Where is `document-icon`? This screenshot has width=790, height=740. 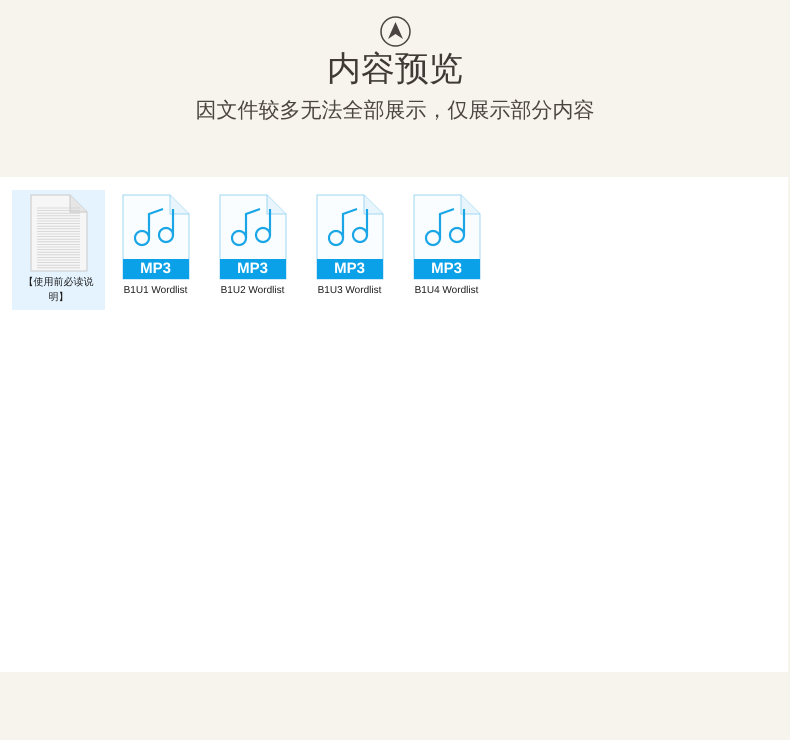
document-icon is located at coordinates (59, 233).